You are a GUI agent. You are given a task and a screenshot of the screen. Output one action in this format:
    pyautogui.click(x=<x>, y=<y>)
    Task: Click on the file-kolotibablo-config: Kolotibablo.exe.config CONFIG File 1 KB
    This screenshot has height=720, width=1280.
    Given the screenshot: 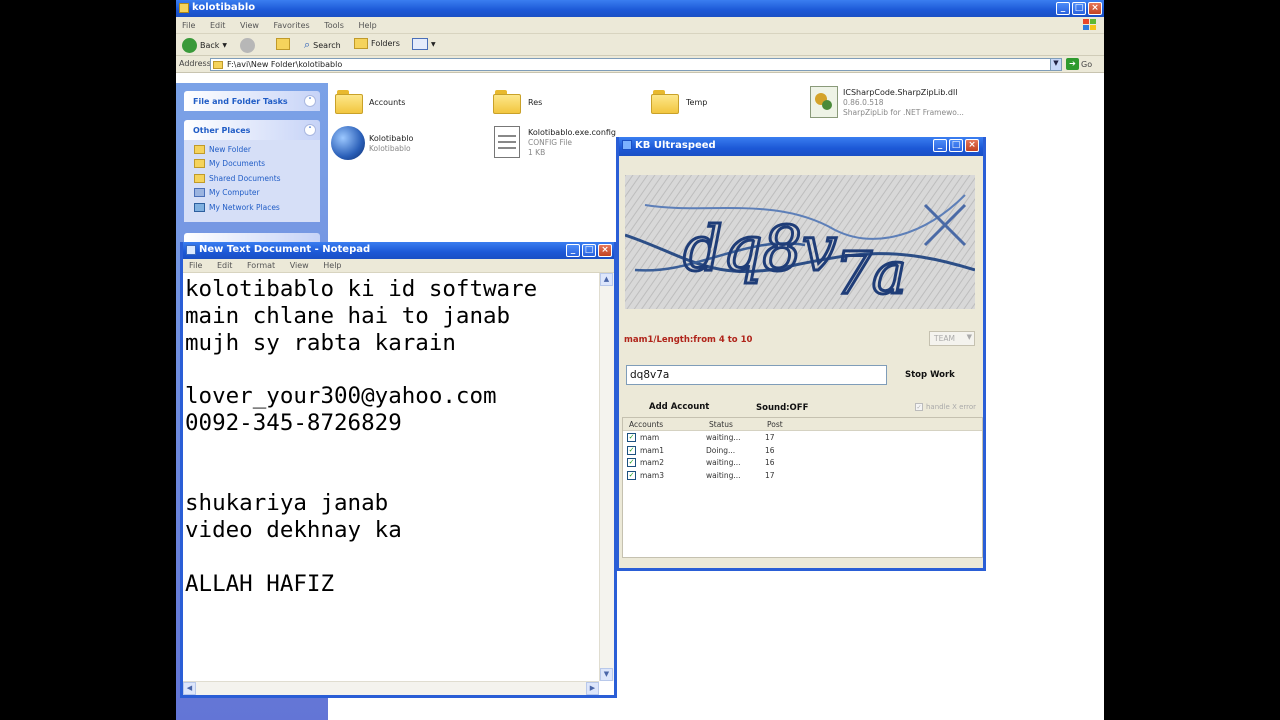 What is the action you would take?
    pyautogui.click(x=572, y=143)
    